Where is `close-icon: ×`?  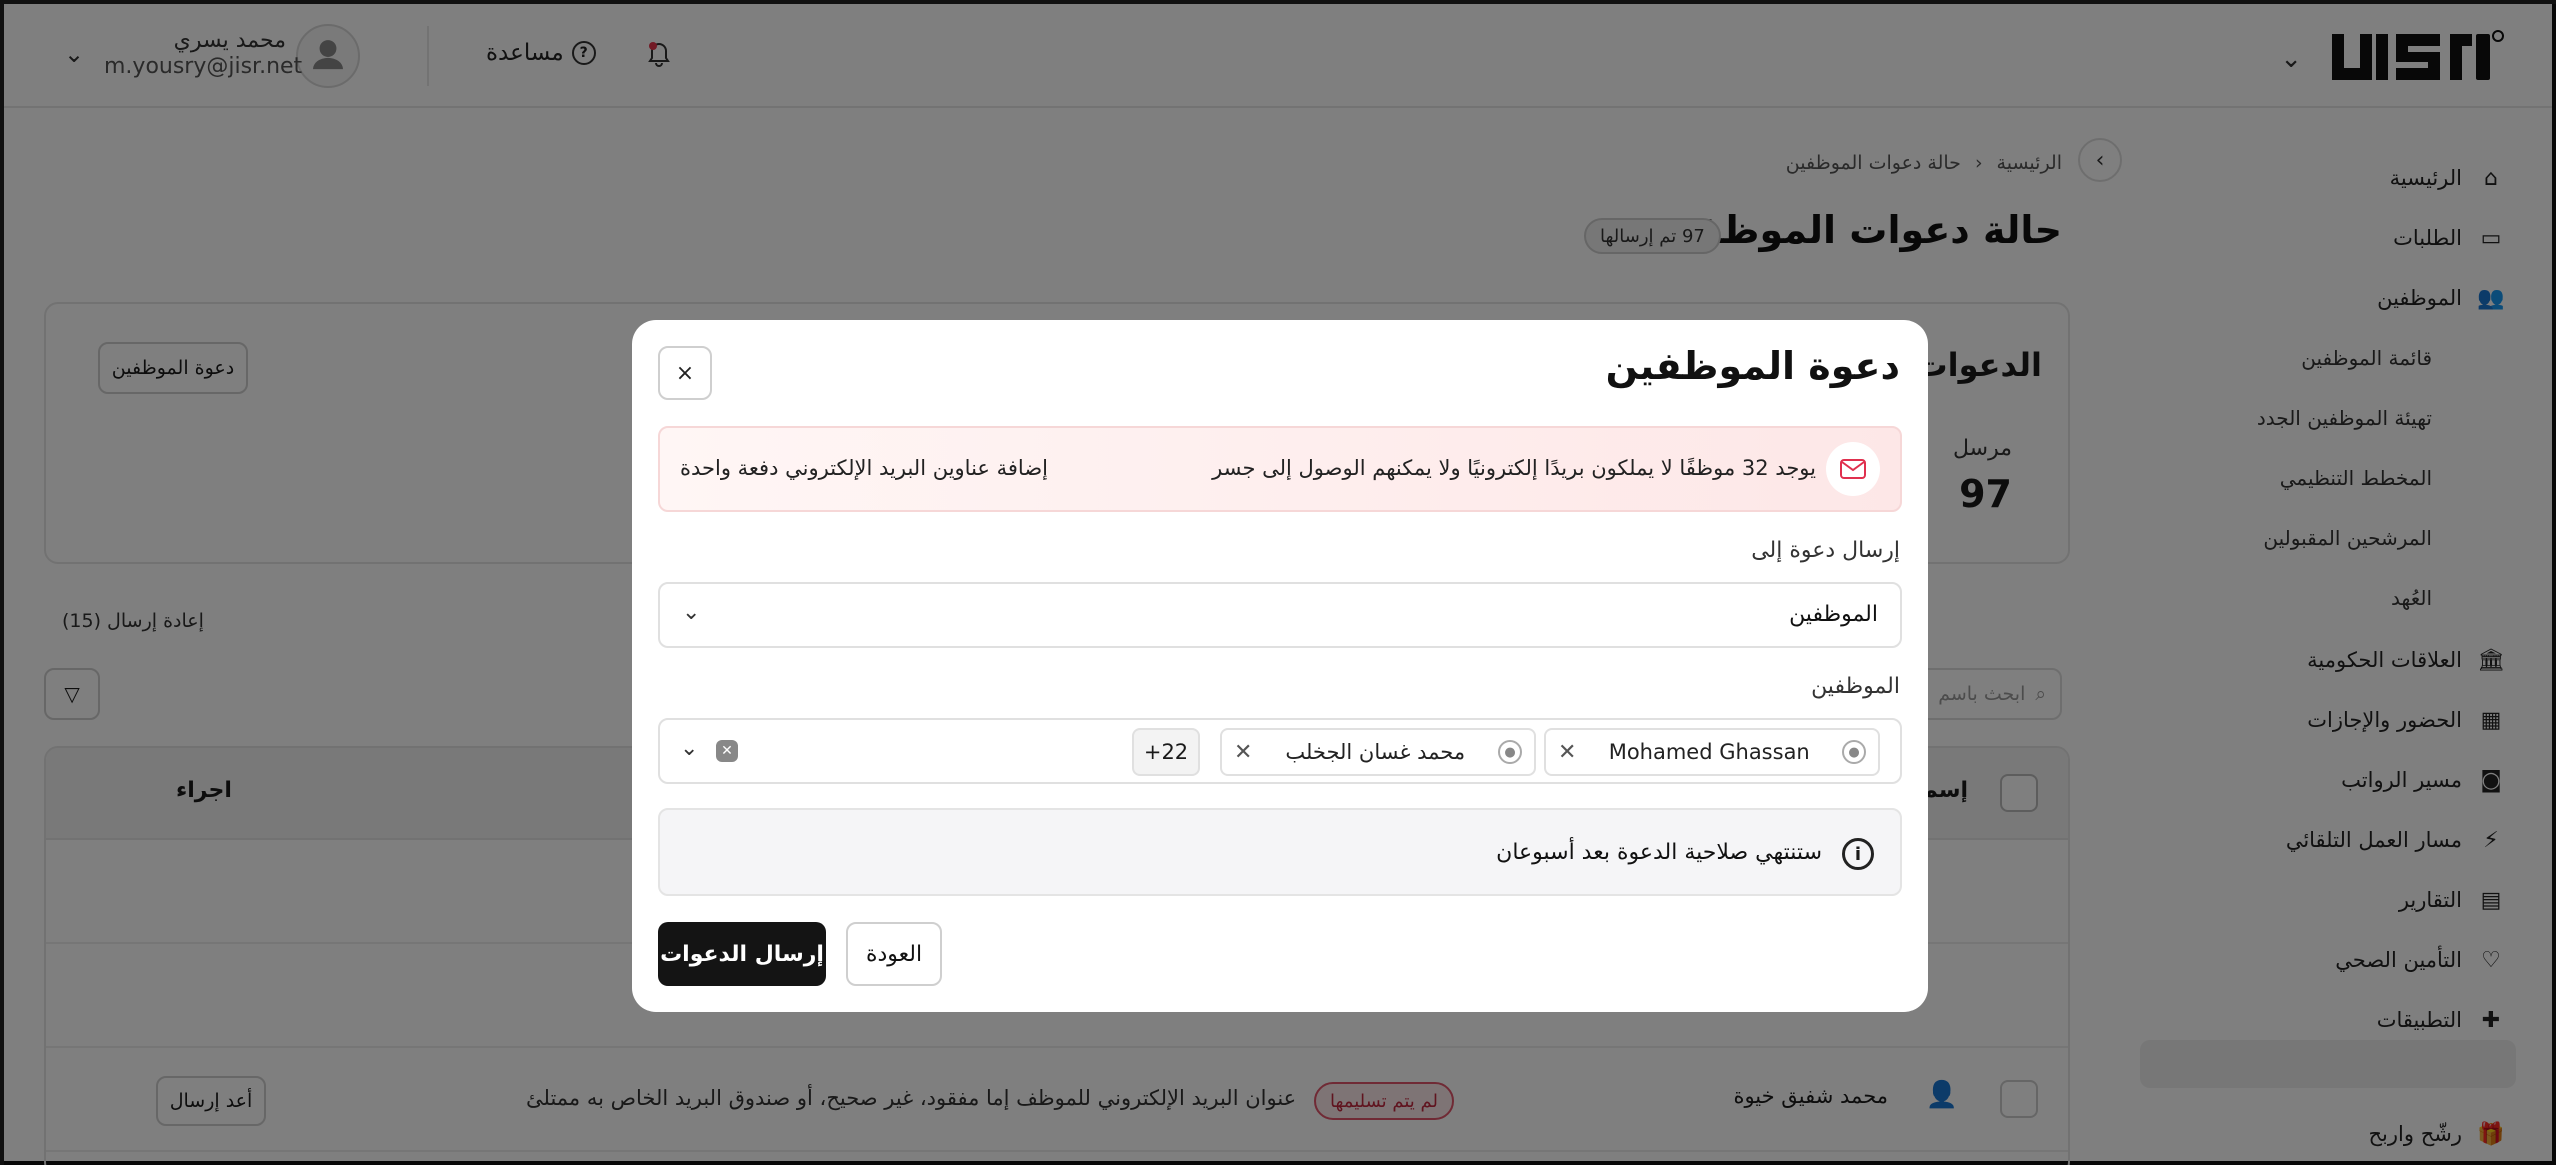 close-icon: × is located at coordinates (685, 373).